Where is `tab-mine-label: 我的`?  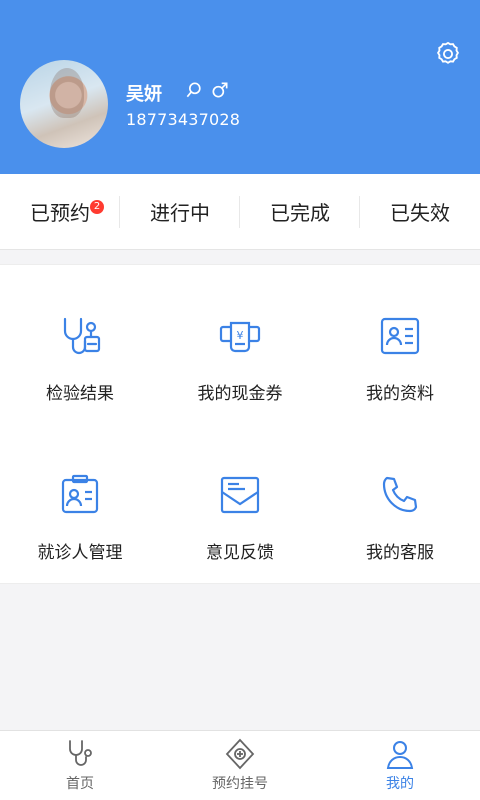
tab-mine-label: 我的 is located at coordinates (400, 784).